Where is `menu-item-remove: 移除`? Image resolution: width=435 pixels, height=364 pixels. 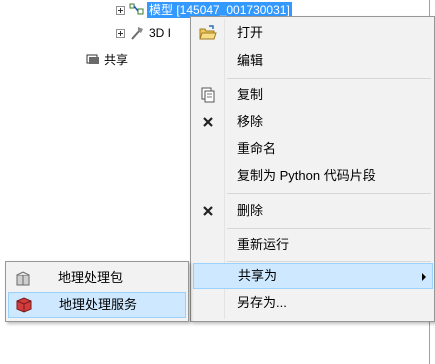
menu-item-remove: 移除 is located at coordinates (313, 122).